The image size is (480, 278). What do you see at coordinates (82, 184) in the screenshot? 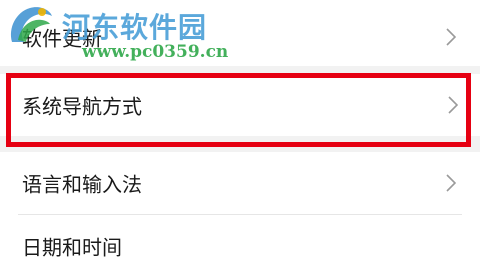
I see `settings-item-label: 语言和输入法` at bounding box center [82, 184].